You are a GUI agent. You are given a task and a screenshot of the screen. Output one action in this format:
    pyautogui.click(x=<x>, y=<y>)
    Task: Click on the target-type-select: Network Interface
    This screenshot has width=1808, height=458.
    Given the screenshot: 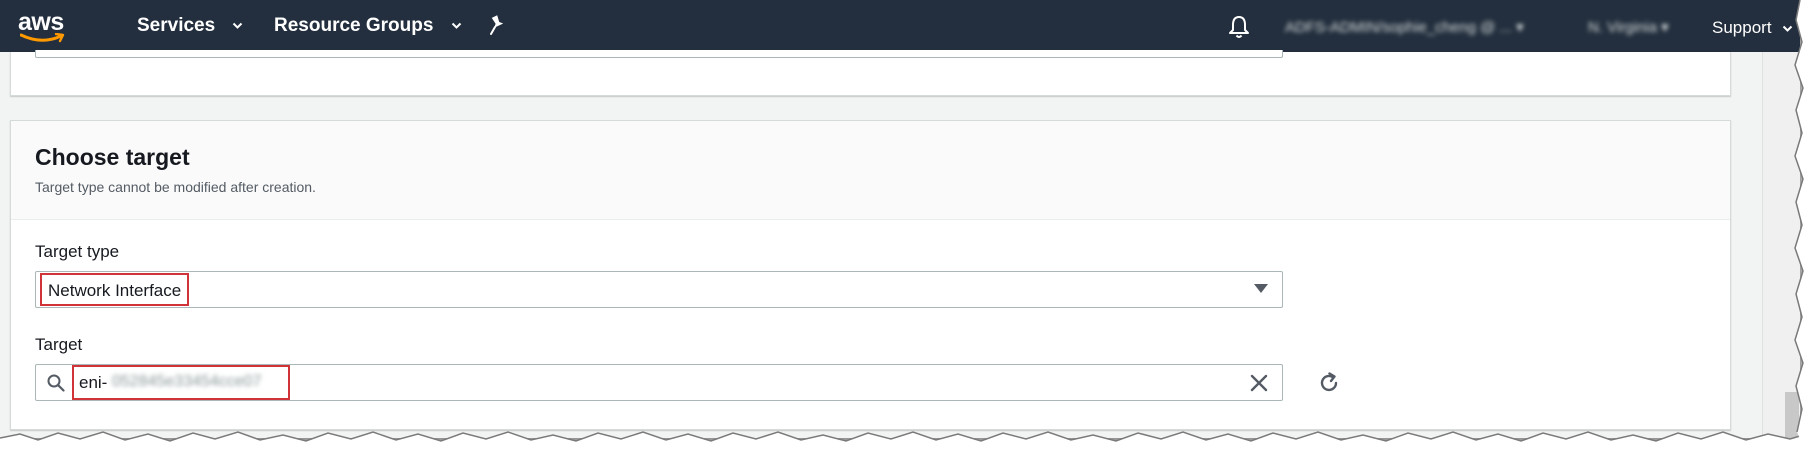 What is the action you would take?
    pyautogui.click(x=659, y=289)
    